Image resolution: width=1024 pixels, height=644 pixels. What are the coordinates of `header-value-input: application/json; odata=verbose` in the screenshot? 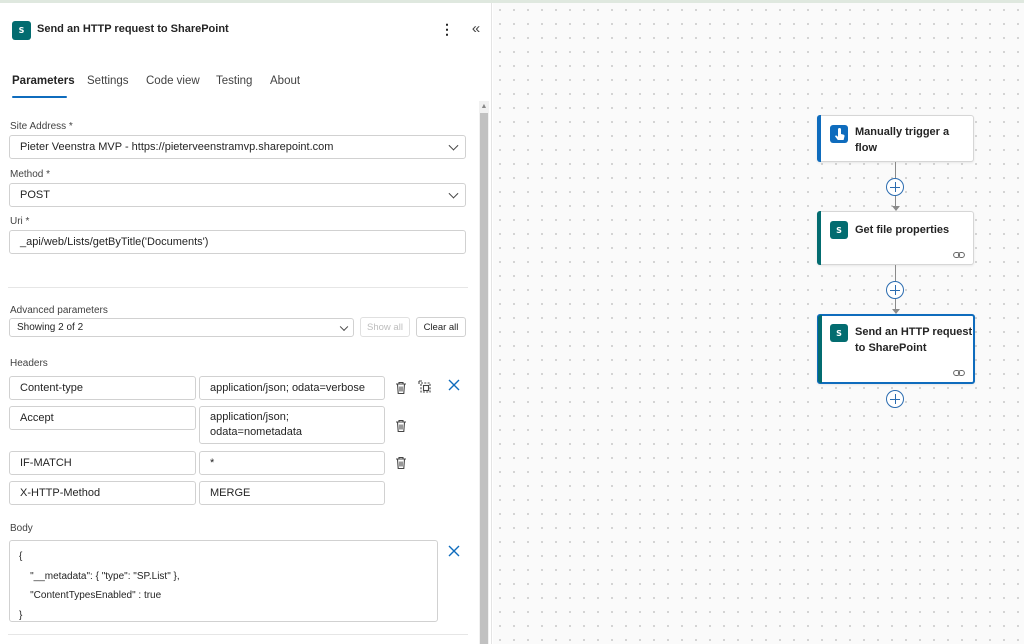 It's located at (292, 388).